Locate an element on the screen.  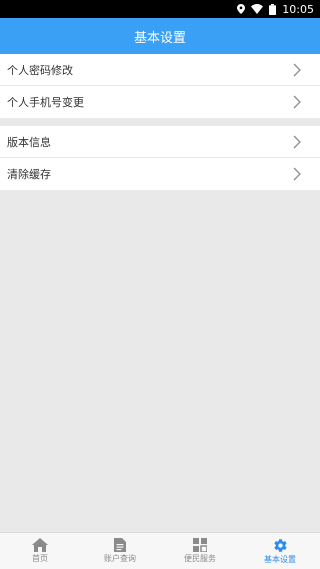
change-password-label: 个人密码修改 is located at coordinates (40, 70).